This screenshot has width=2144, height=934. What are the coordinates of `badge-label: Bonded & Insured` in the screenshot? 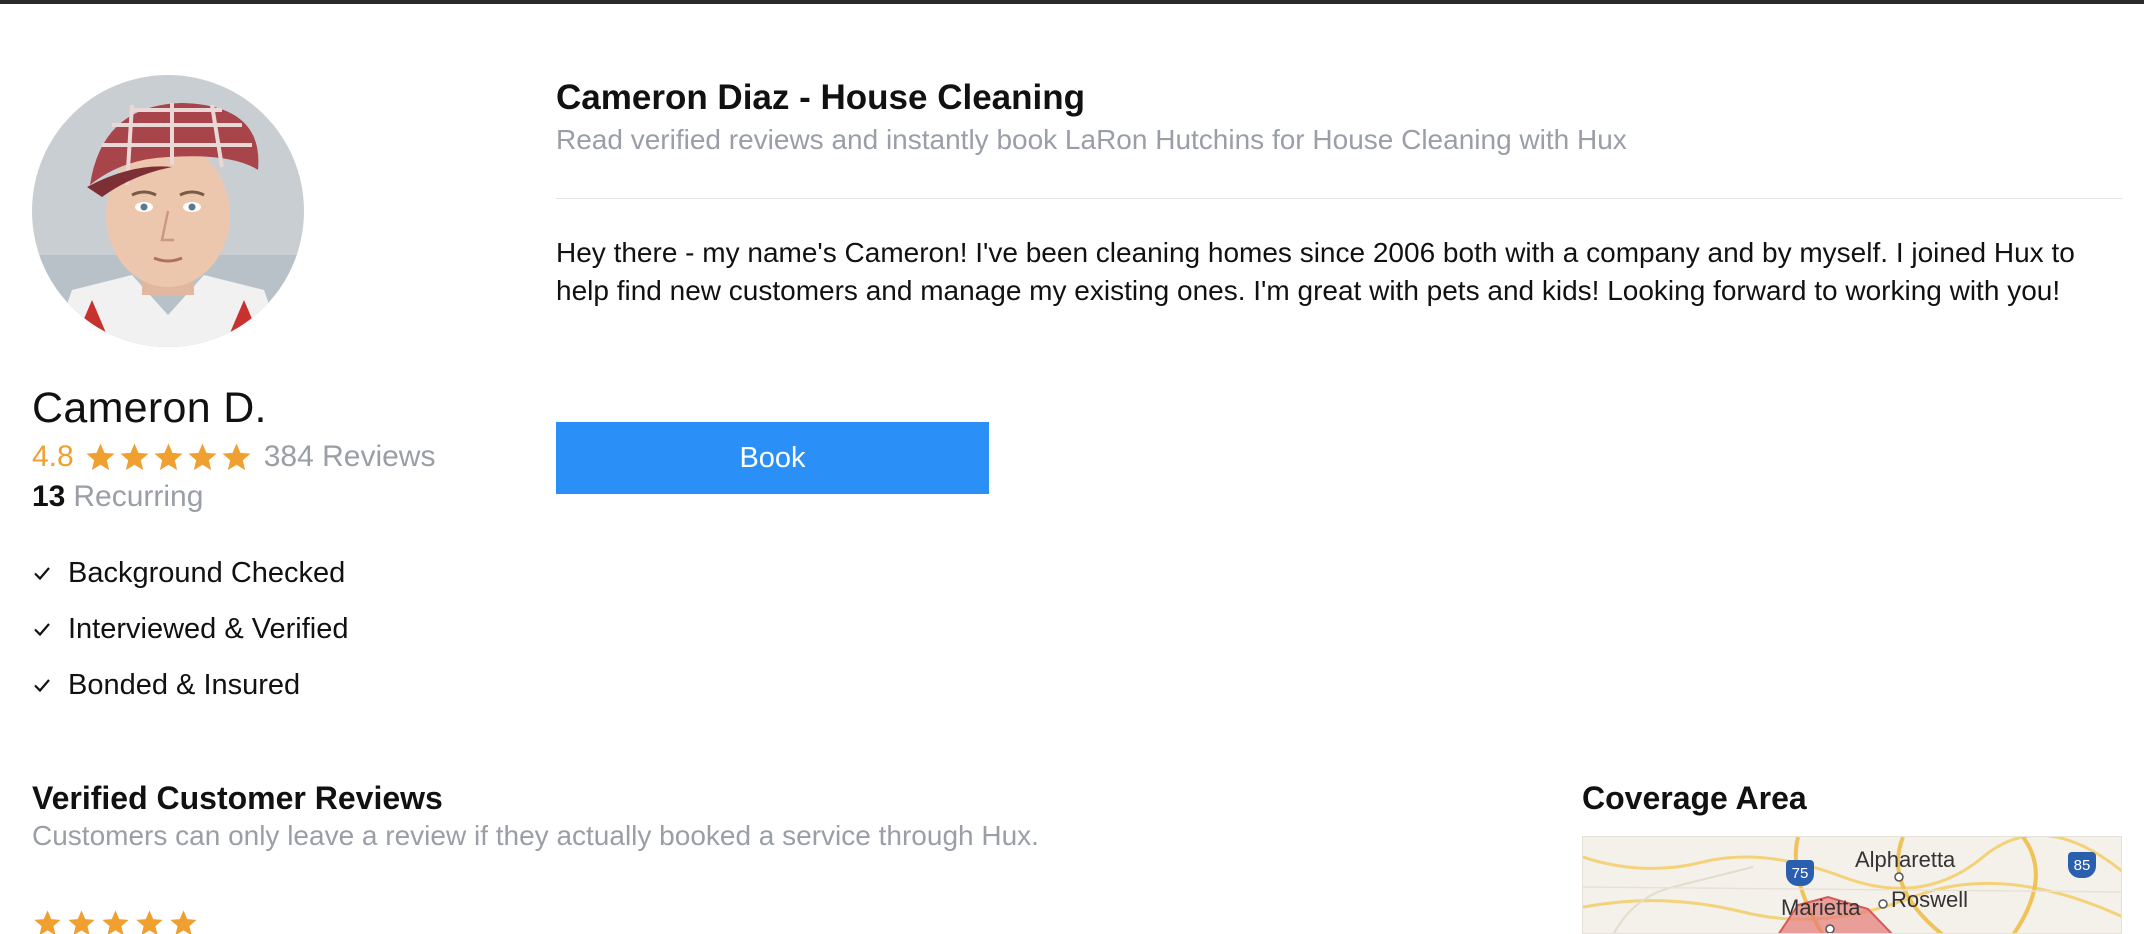 It's located at (184, 684).